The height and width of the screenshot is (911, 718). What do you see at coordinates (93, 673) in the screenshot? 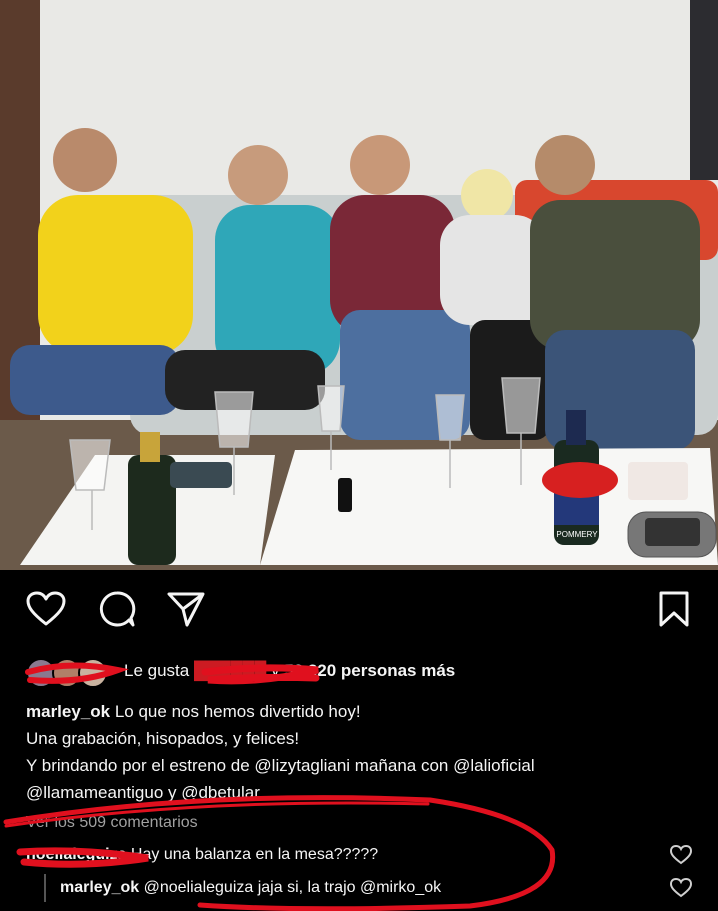
I see `avatar` at bounding box center [93, 673].